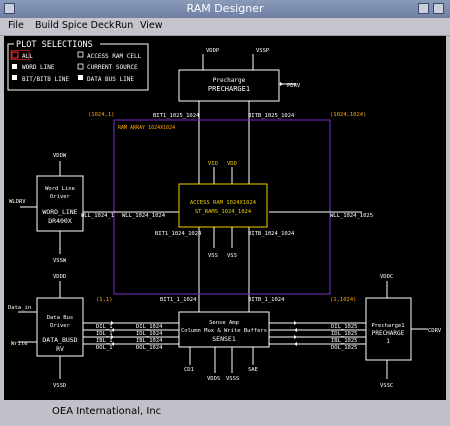 Image resolution: width=450 pixels, height=426 pixels. I want to click on option-access-ram-cell-label: ACCESS RAM CELL, so click(114, 56).